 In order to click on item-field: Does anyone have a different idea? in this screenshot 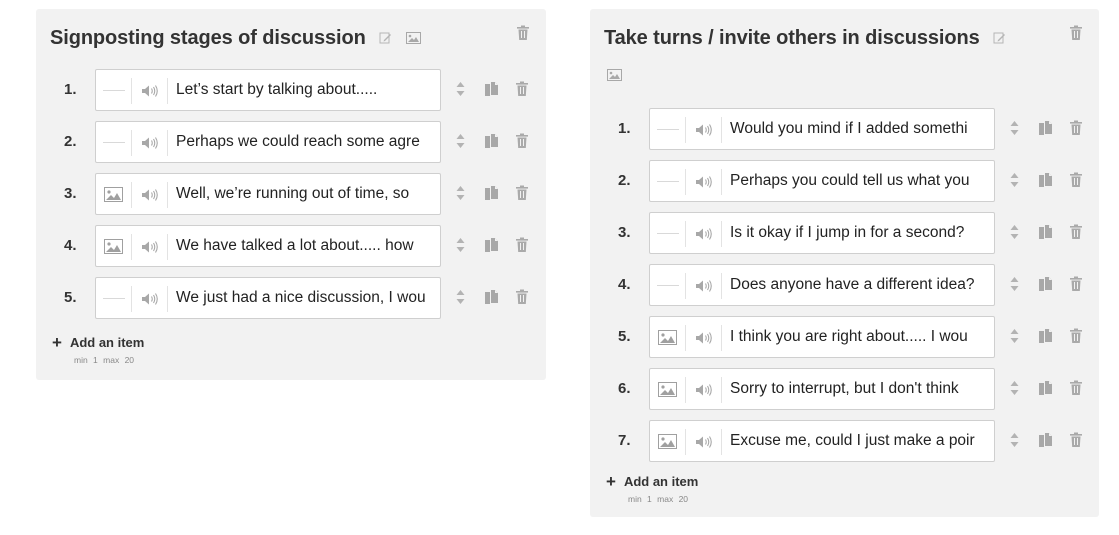, I will do `click(822, 285)`.